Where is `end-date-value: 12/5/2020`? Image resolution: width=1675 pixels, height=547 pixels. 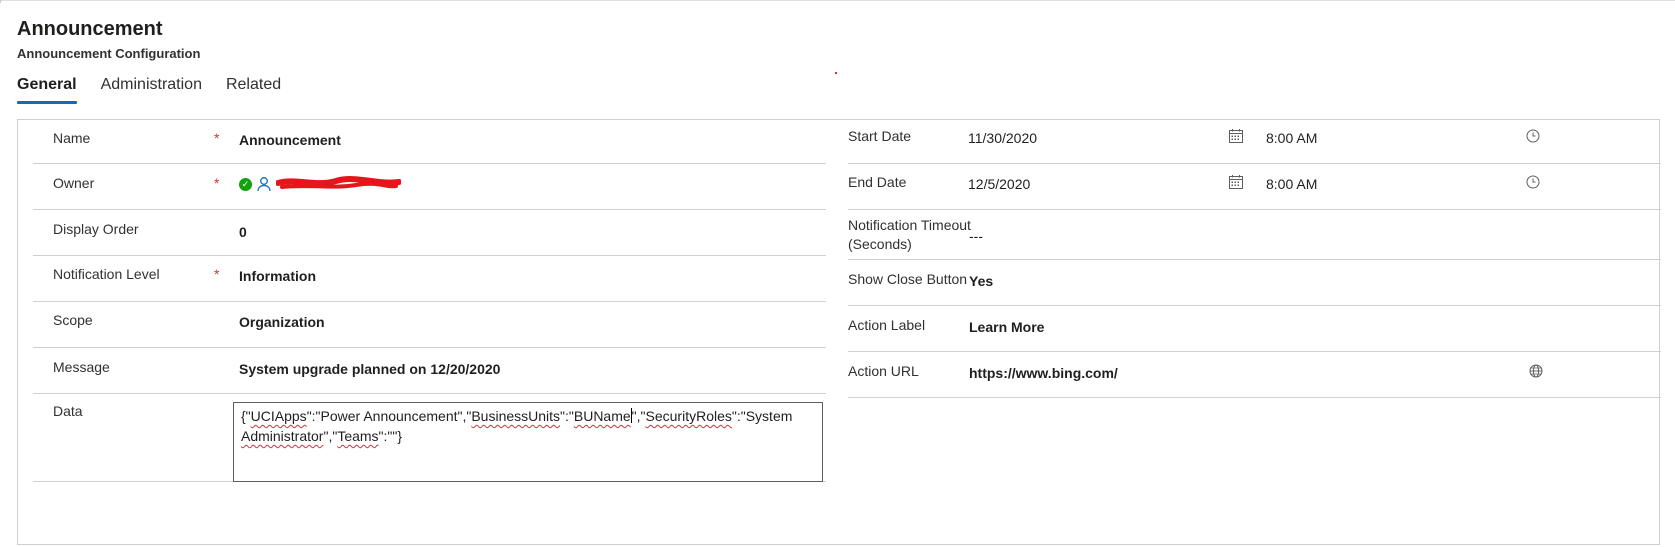 end-date-value: 12/5/2020 is located at coordinates (999, 184).